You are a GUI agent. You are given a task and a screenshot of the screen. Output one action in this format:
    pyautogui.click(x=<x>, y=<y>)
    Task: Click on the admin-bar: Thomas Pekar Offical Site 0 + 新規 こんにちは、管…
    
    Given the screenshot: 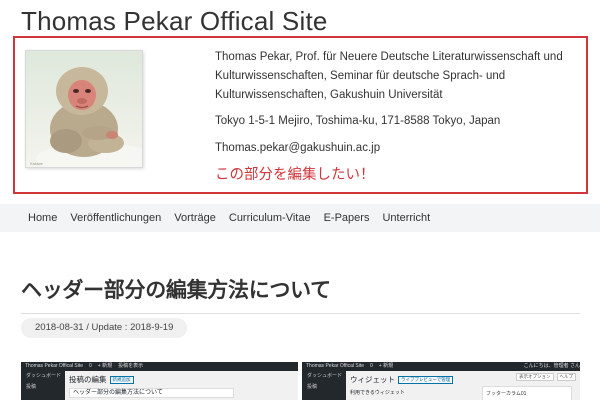 What is the action you would take?
    pyautogui.click(x=441, y=366)
    